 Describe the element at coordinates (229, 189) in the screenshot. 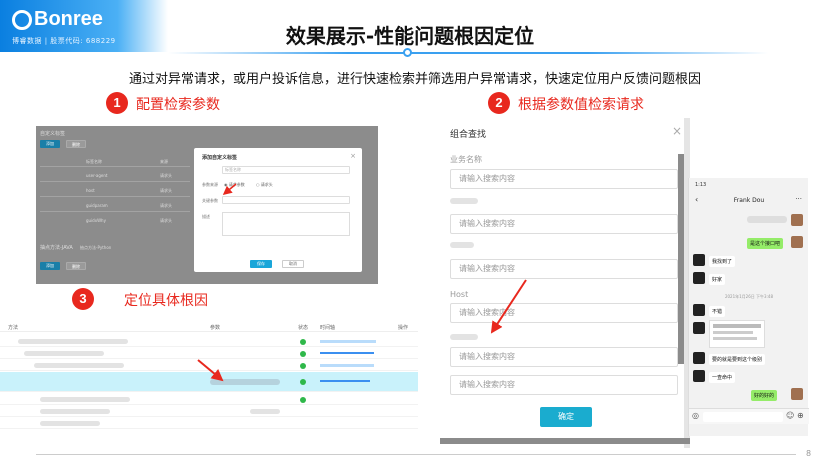

I see `arrow-config` at that location.